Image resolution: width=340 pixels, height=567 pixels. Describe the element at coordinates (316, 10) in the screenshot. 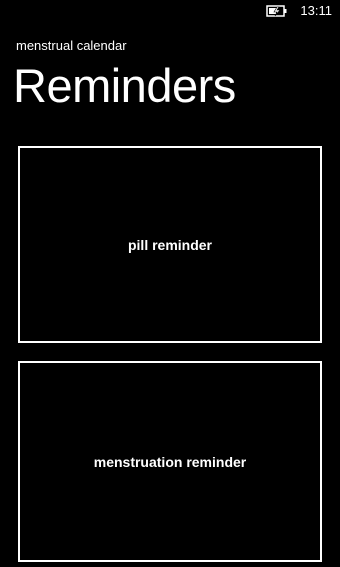

I see `status-clock: 13:11` at that location.